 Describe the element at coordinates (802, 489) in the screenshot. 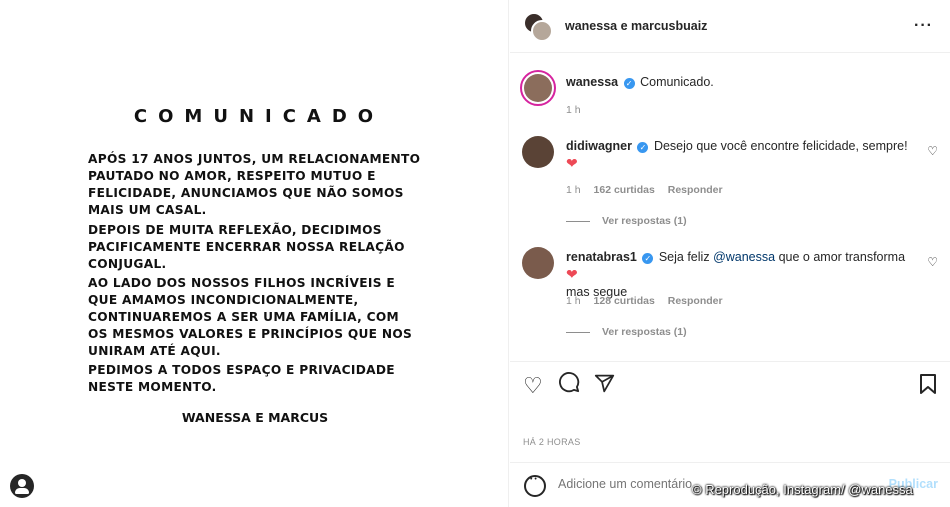

I see `photo-credit: © Reprodução, Instagram/ @wanessa` at that location.